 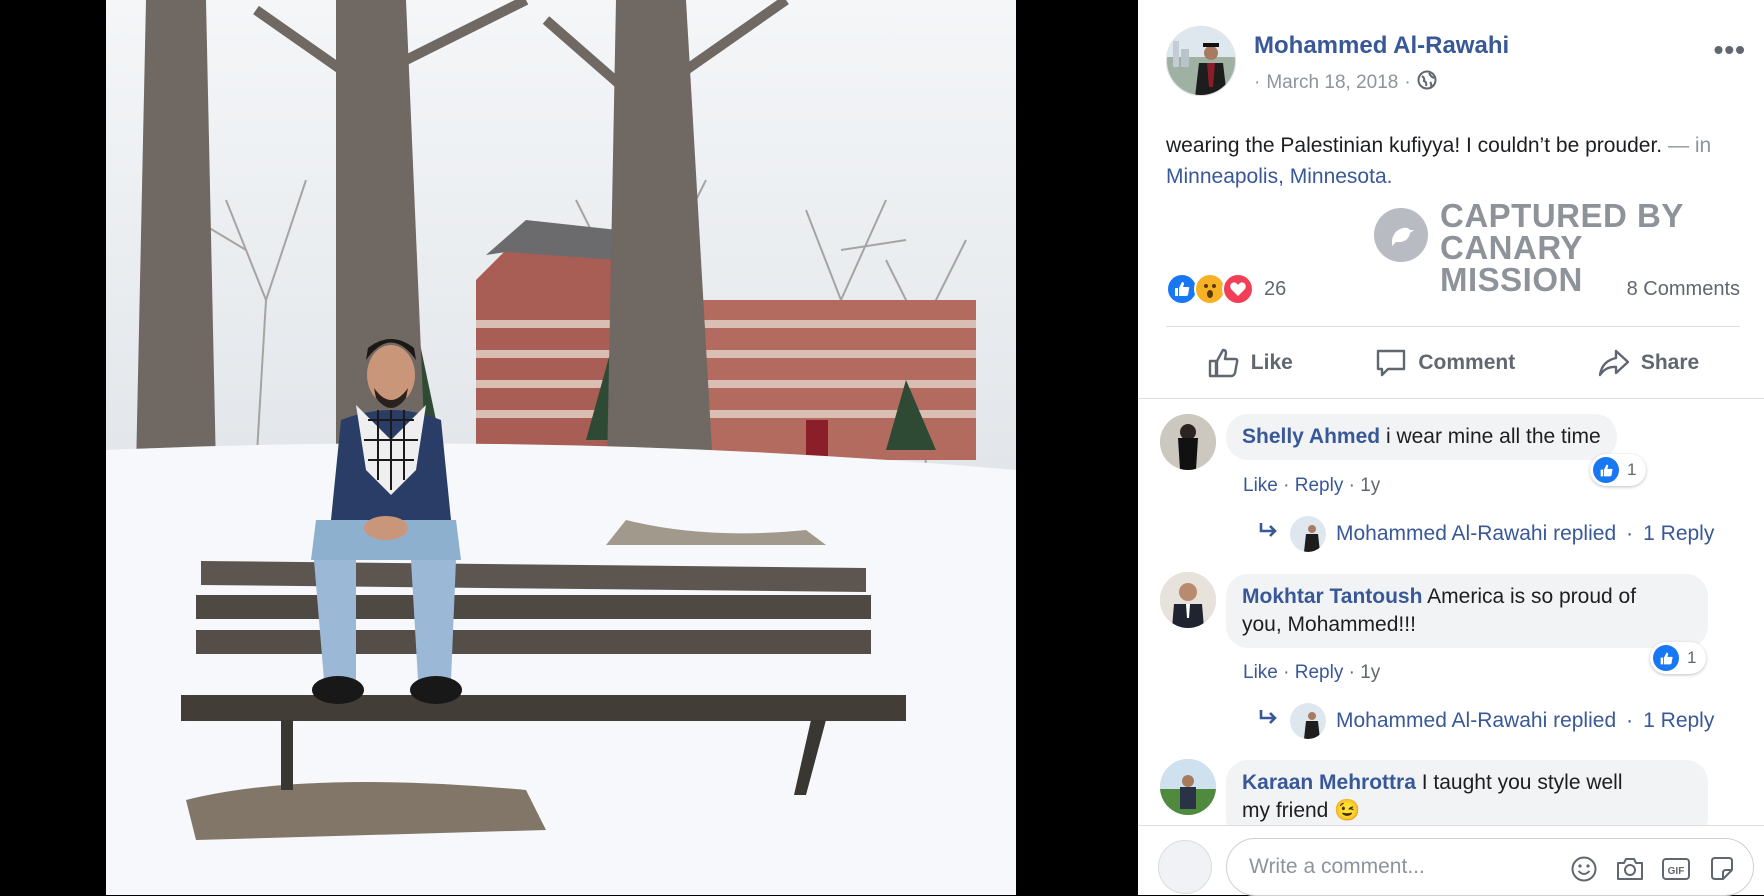 What do you see at coordinates (1614, 363) in the screenshot?
I see `share-icon` at bounding box center [1614, 363].